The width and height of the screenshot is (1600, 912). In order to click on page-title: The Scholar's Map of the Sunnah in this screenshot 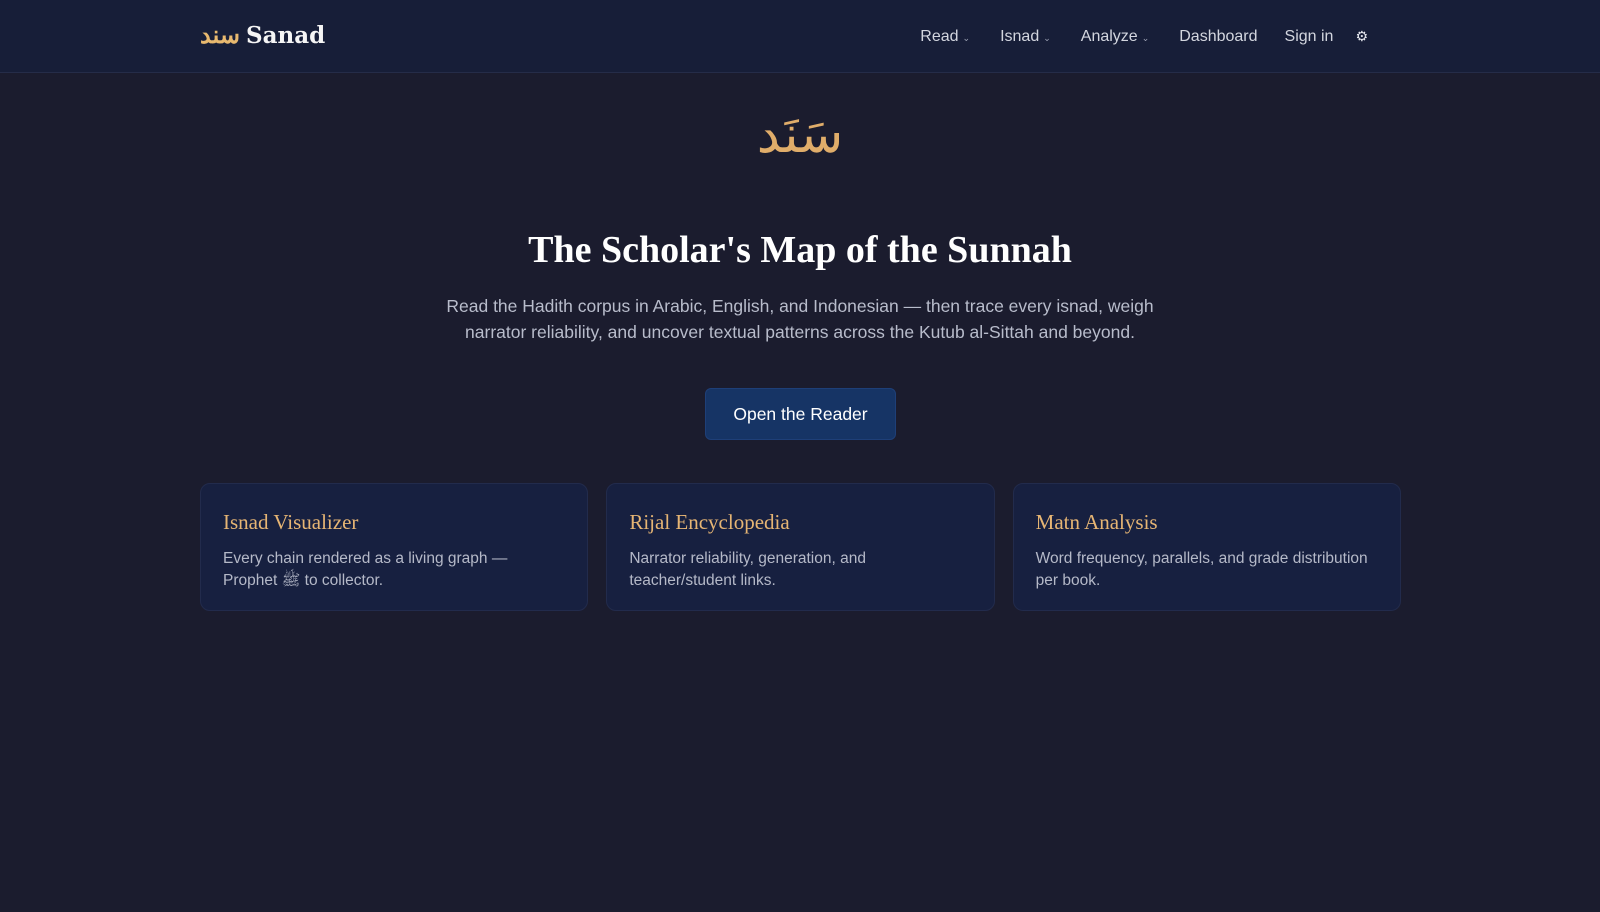, I will do `click(800, 250)`.